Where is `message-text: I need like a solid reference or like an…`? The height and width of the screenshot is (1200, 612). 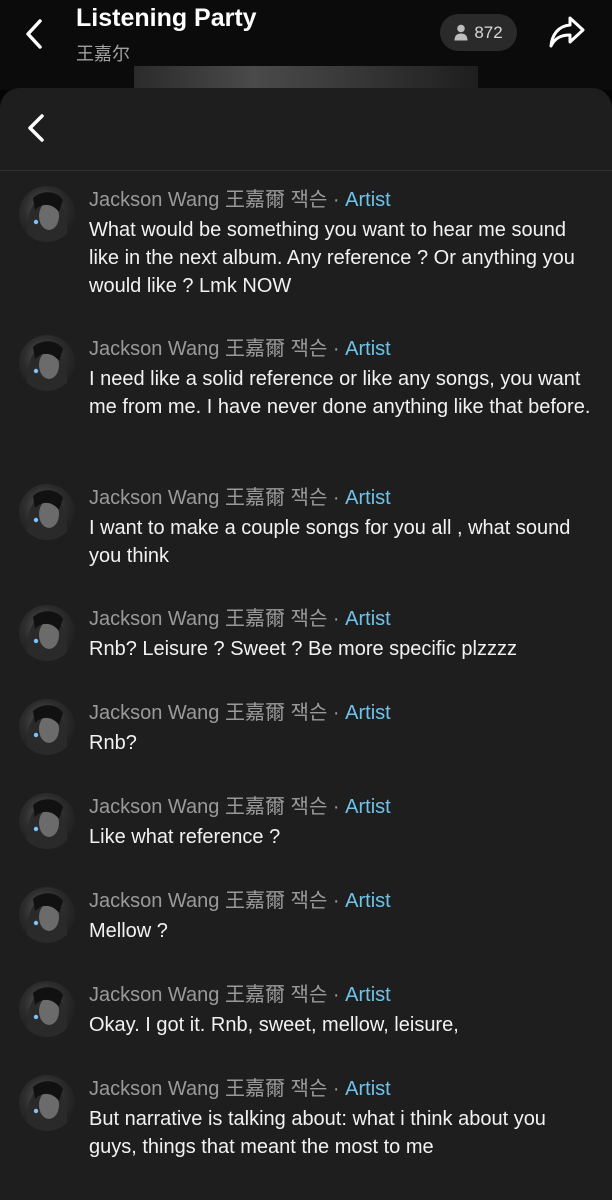 message-text: I need like a solid reference or like an… is located at coordinates (340, 393).